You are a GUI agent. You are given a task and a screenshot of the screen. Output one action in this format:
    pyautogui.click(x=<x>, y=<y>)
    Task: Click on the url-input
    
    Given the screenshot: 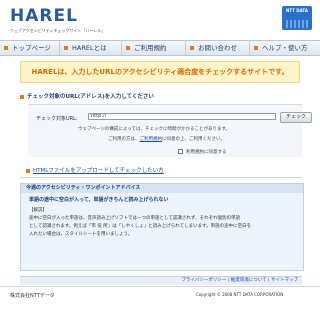 What is the action you would take?
    pyautogui.click(x=182, y=116)
    